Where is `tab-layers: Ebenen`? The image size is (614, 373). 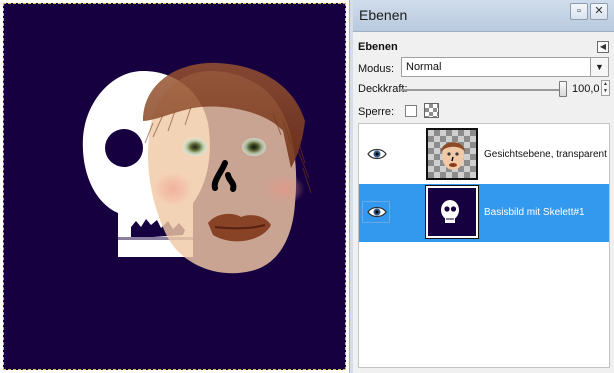 tab-layers: Ebenen is located at coordinates (378, 47).